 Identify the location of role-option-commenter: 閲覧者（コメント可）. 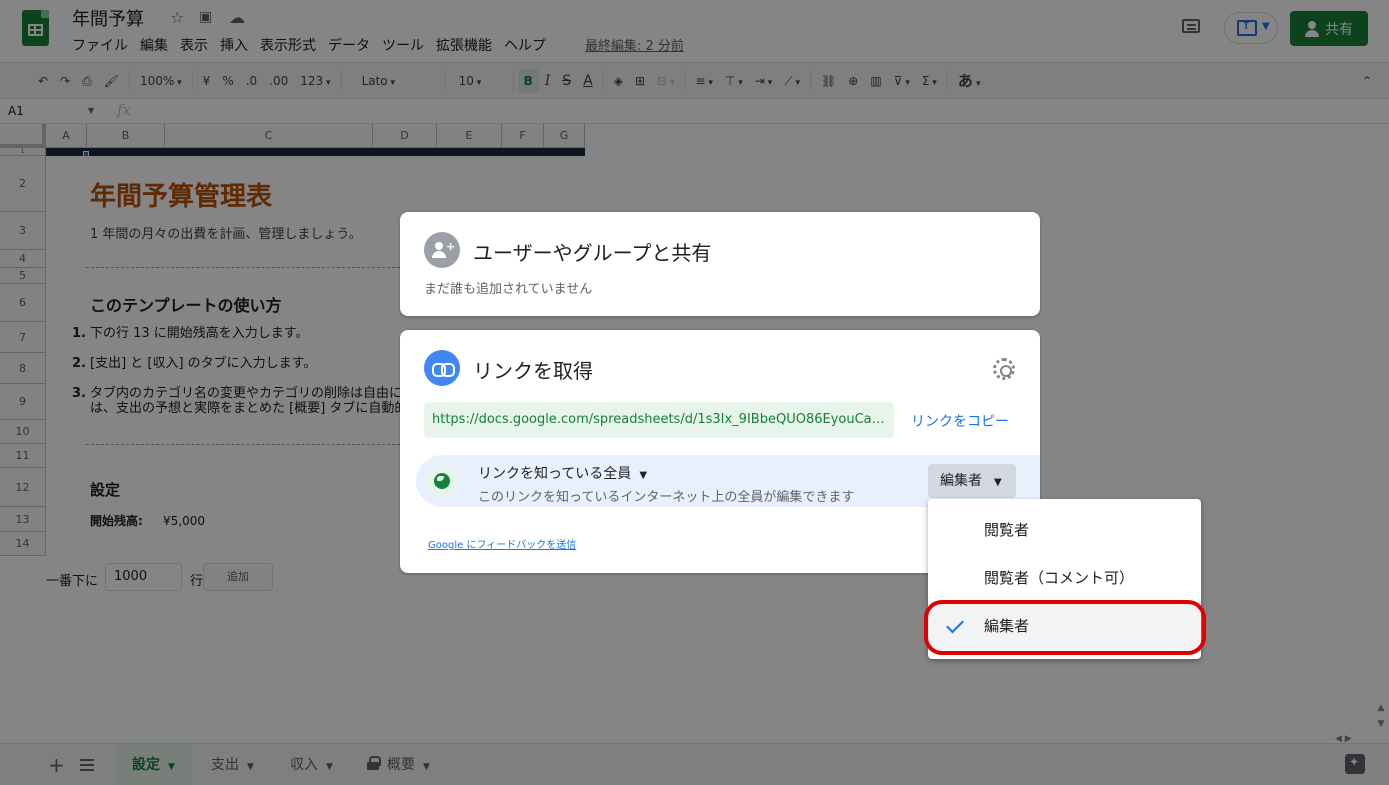
(1064, 578).